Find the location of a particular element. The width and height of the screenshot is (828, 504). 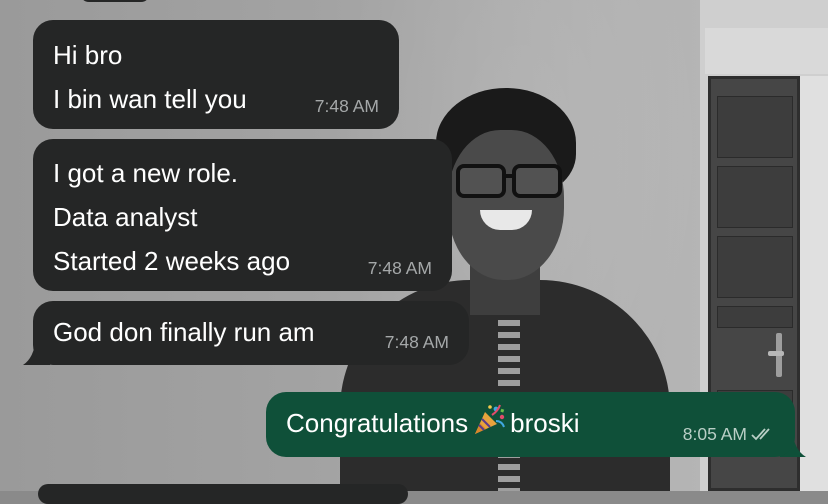

next-message-bubble-partial is located at coordinates (223, 494).